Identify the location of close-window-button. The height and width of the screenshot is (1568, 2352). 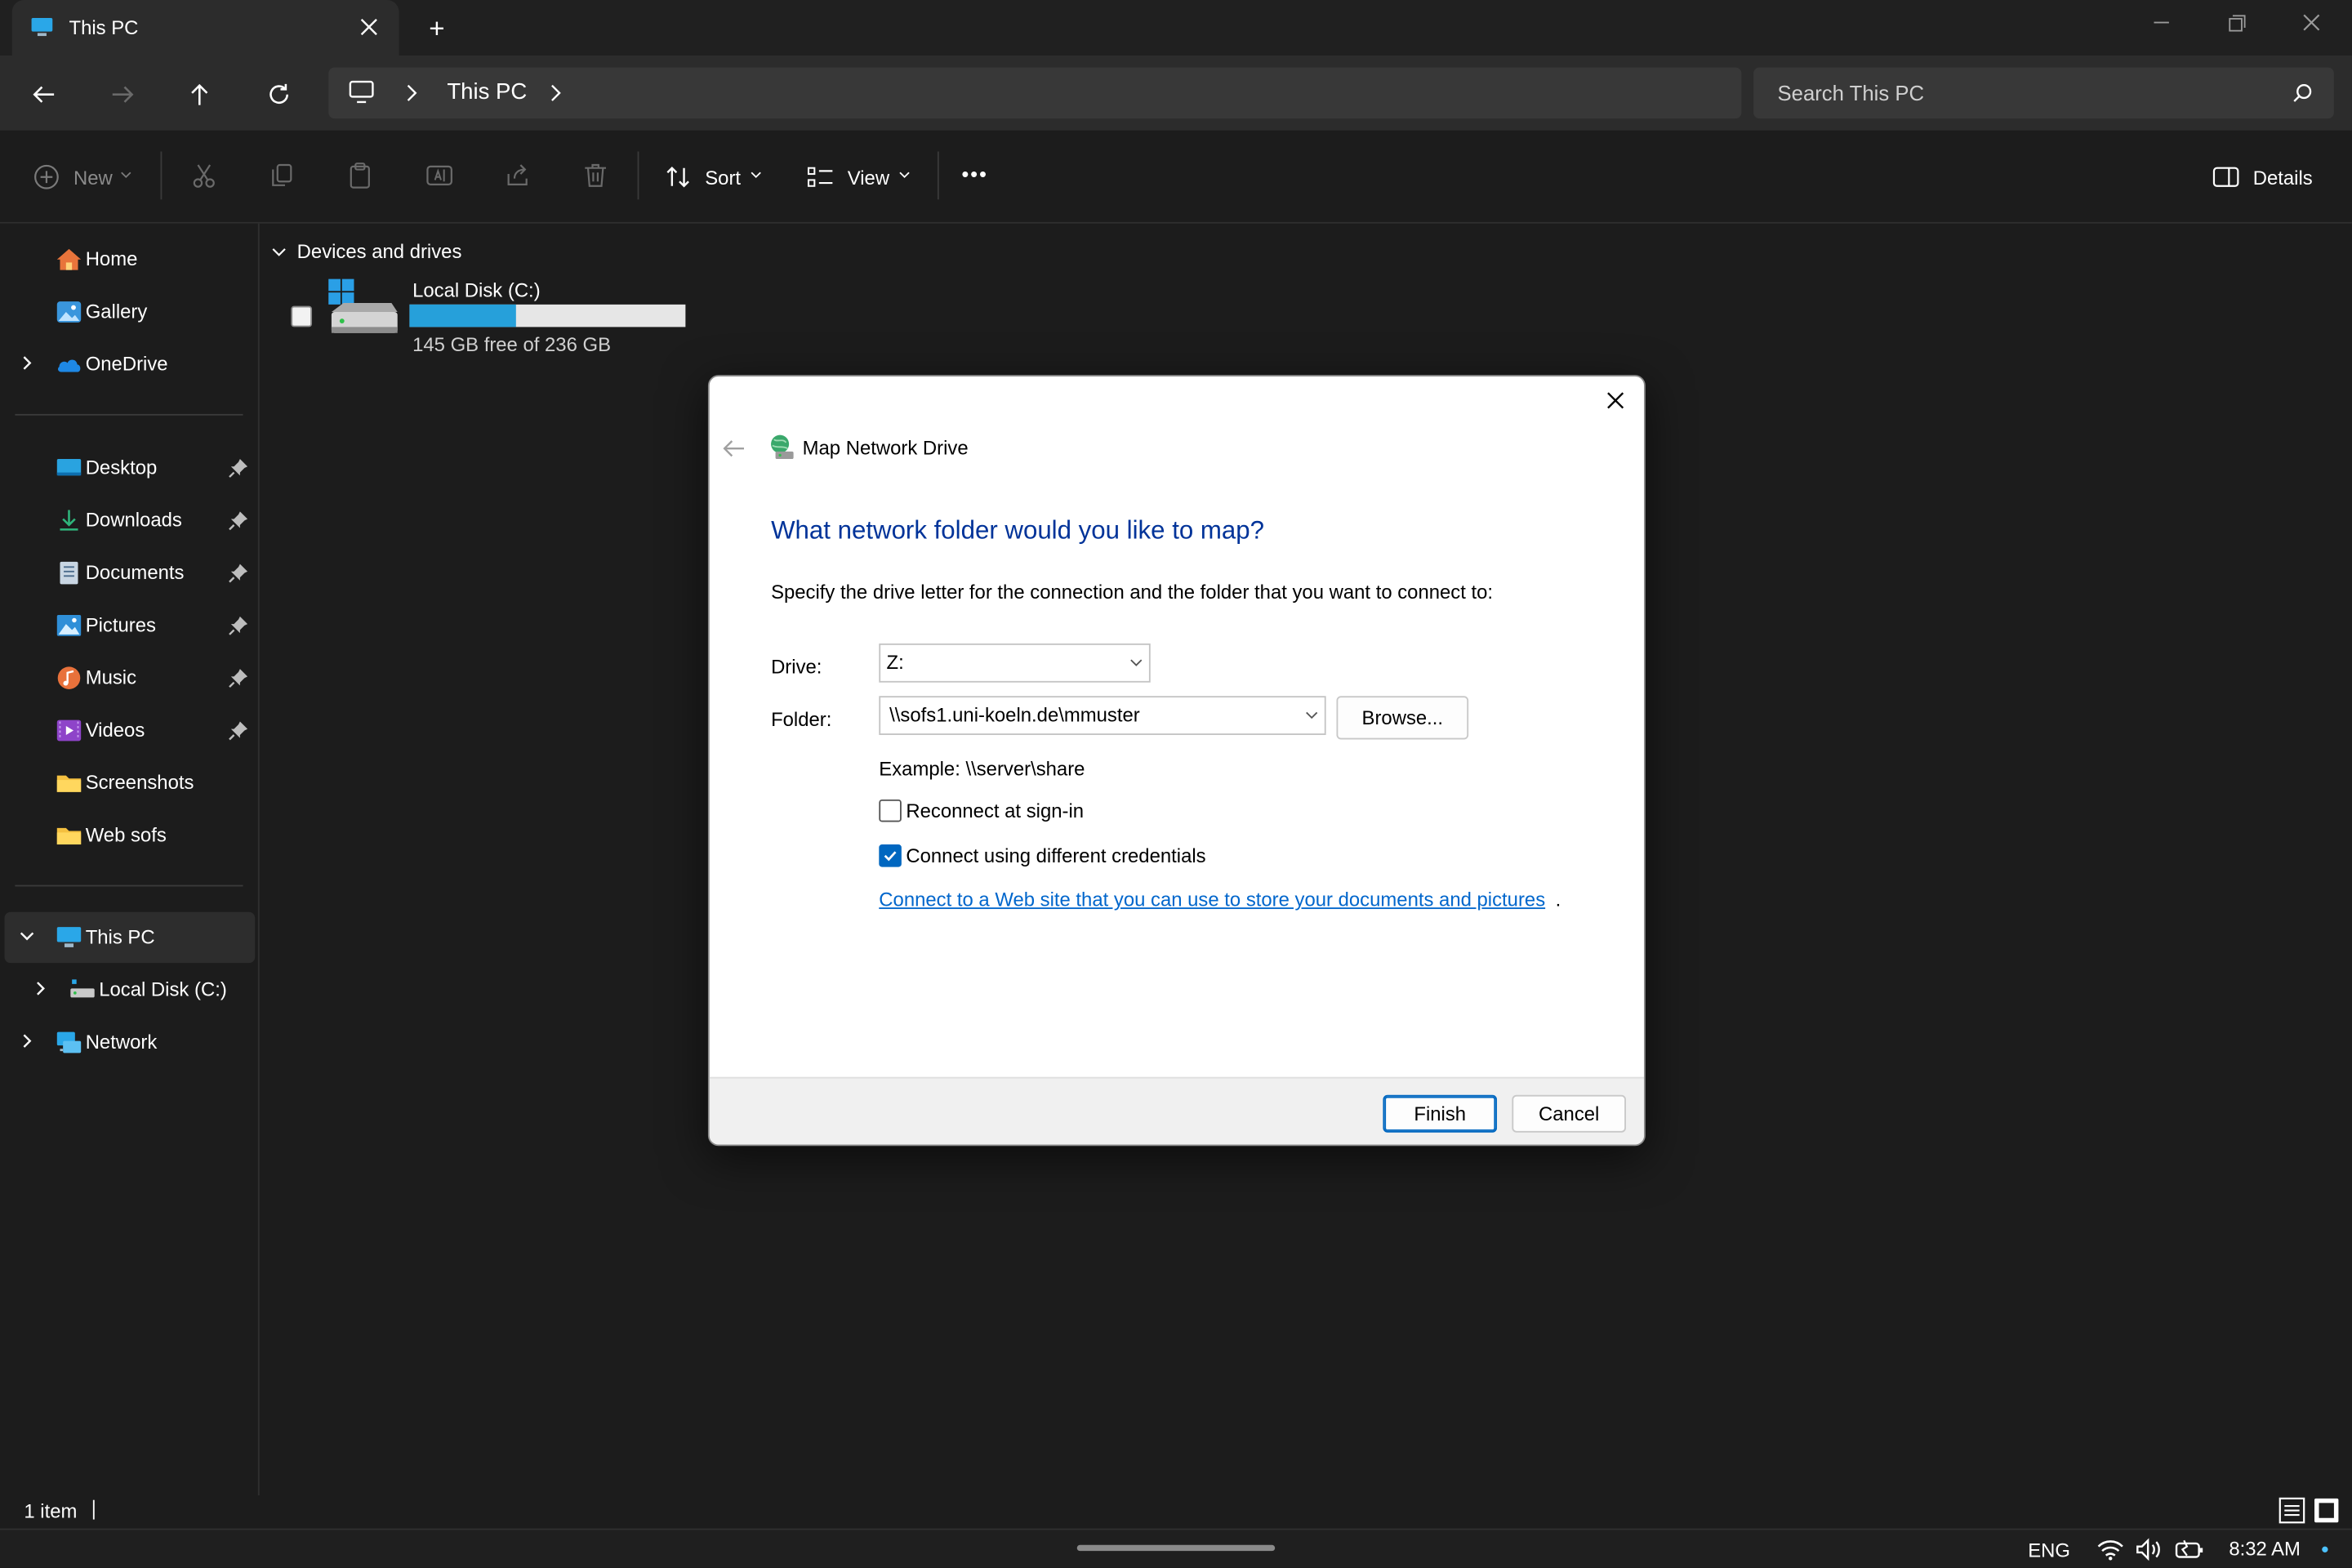
(2311, 25).